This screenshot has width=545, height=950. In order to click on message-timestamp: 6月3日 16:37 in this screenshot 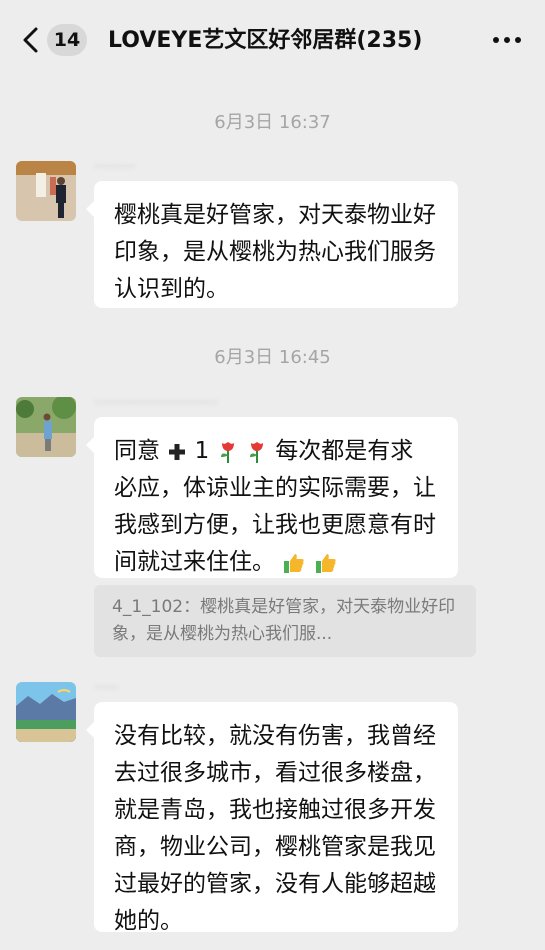, I will do `click(272, 122)`.